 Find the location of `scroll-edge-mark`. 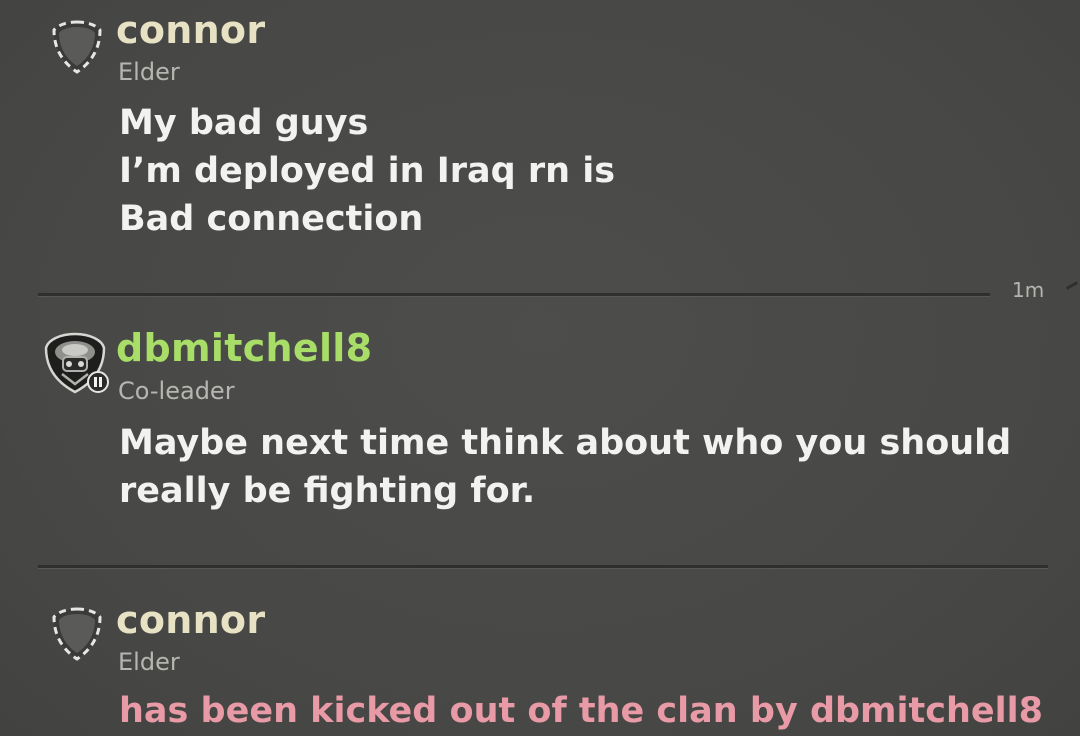

scroll-edge-mark is located at coordinates (1072, 285).